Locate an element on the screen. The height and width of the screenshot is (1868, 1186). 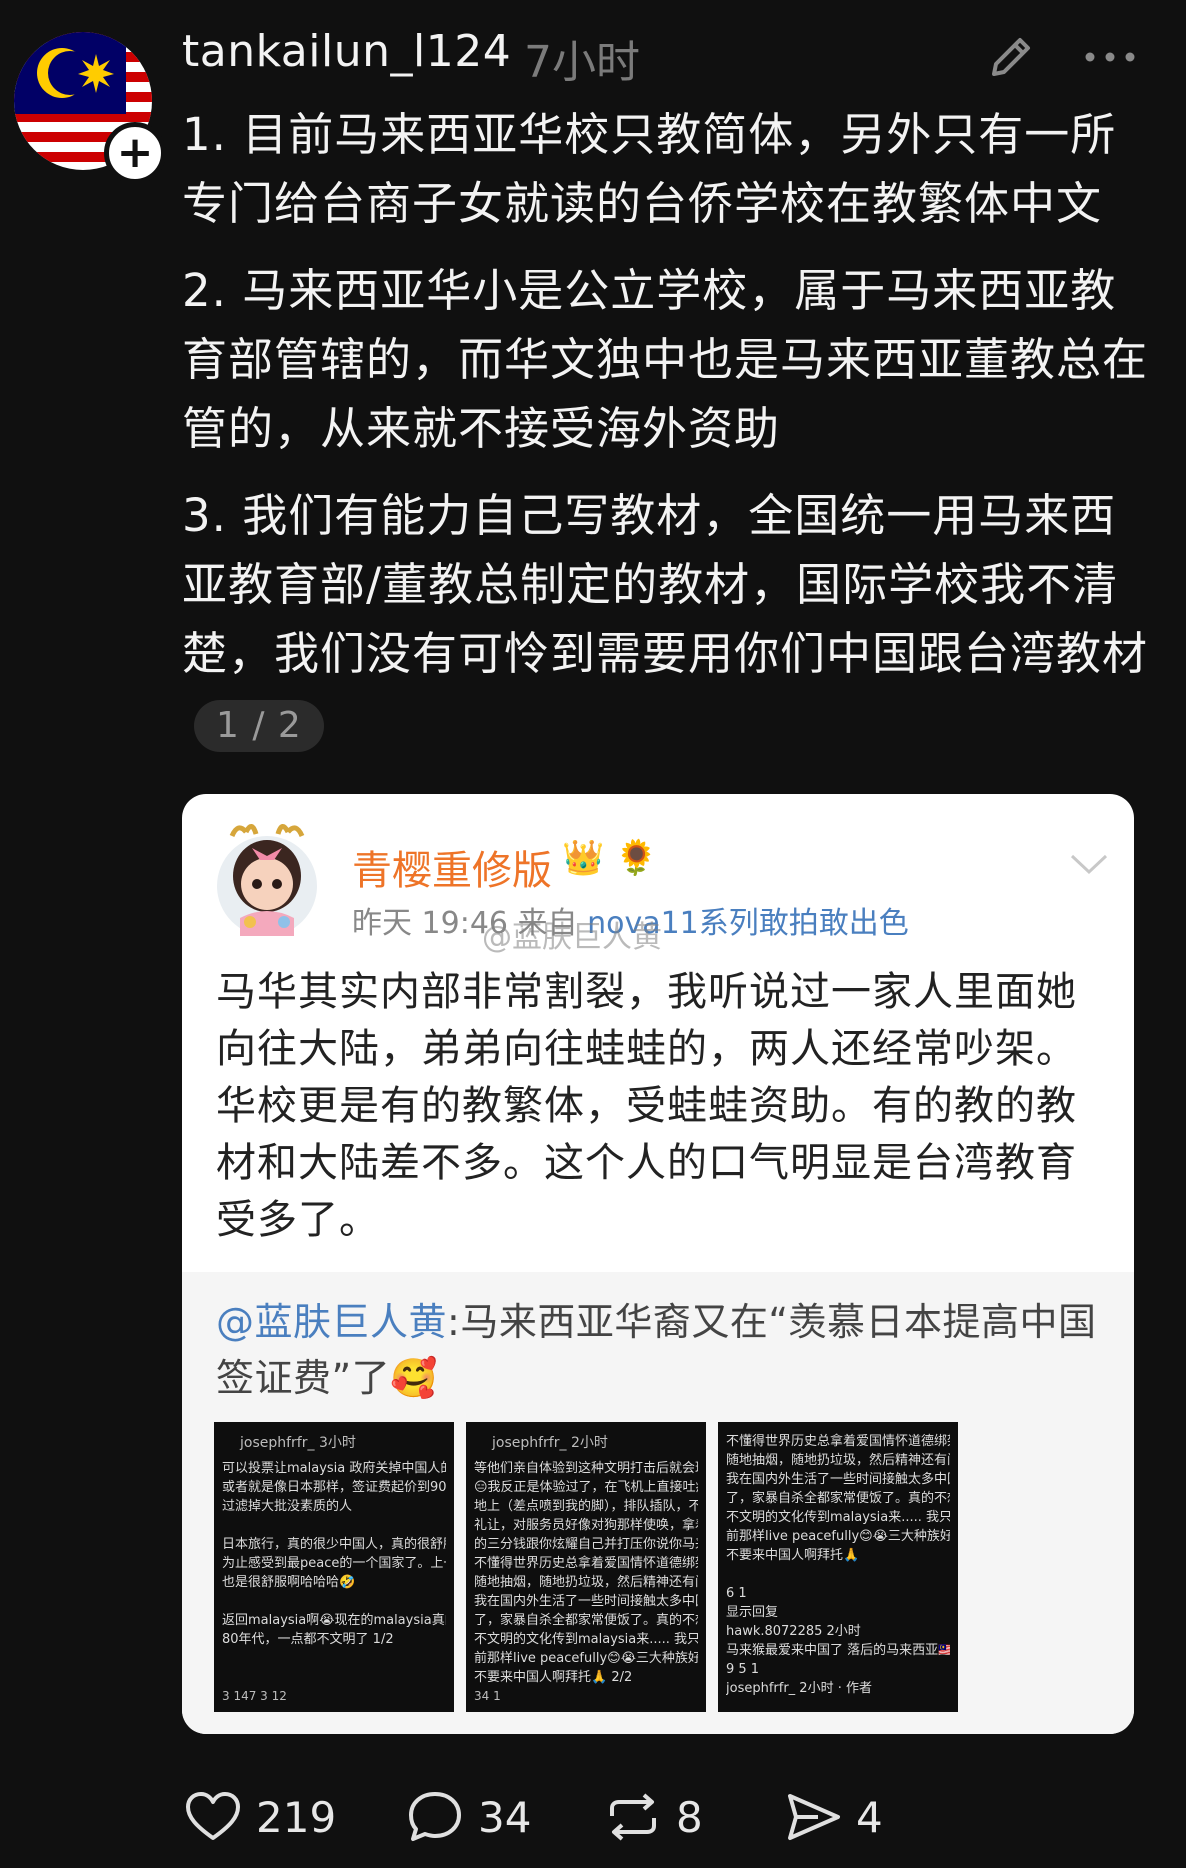
thumb-line: 礼让，对服务员好像对狗那样使唤，拿着自己 is located at coordinates (586, 1525).